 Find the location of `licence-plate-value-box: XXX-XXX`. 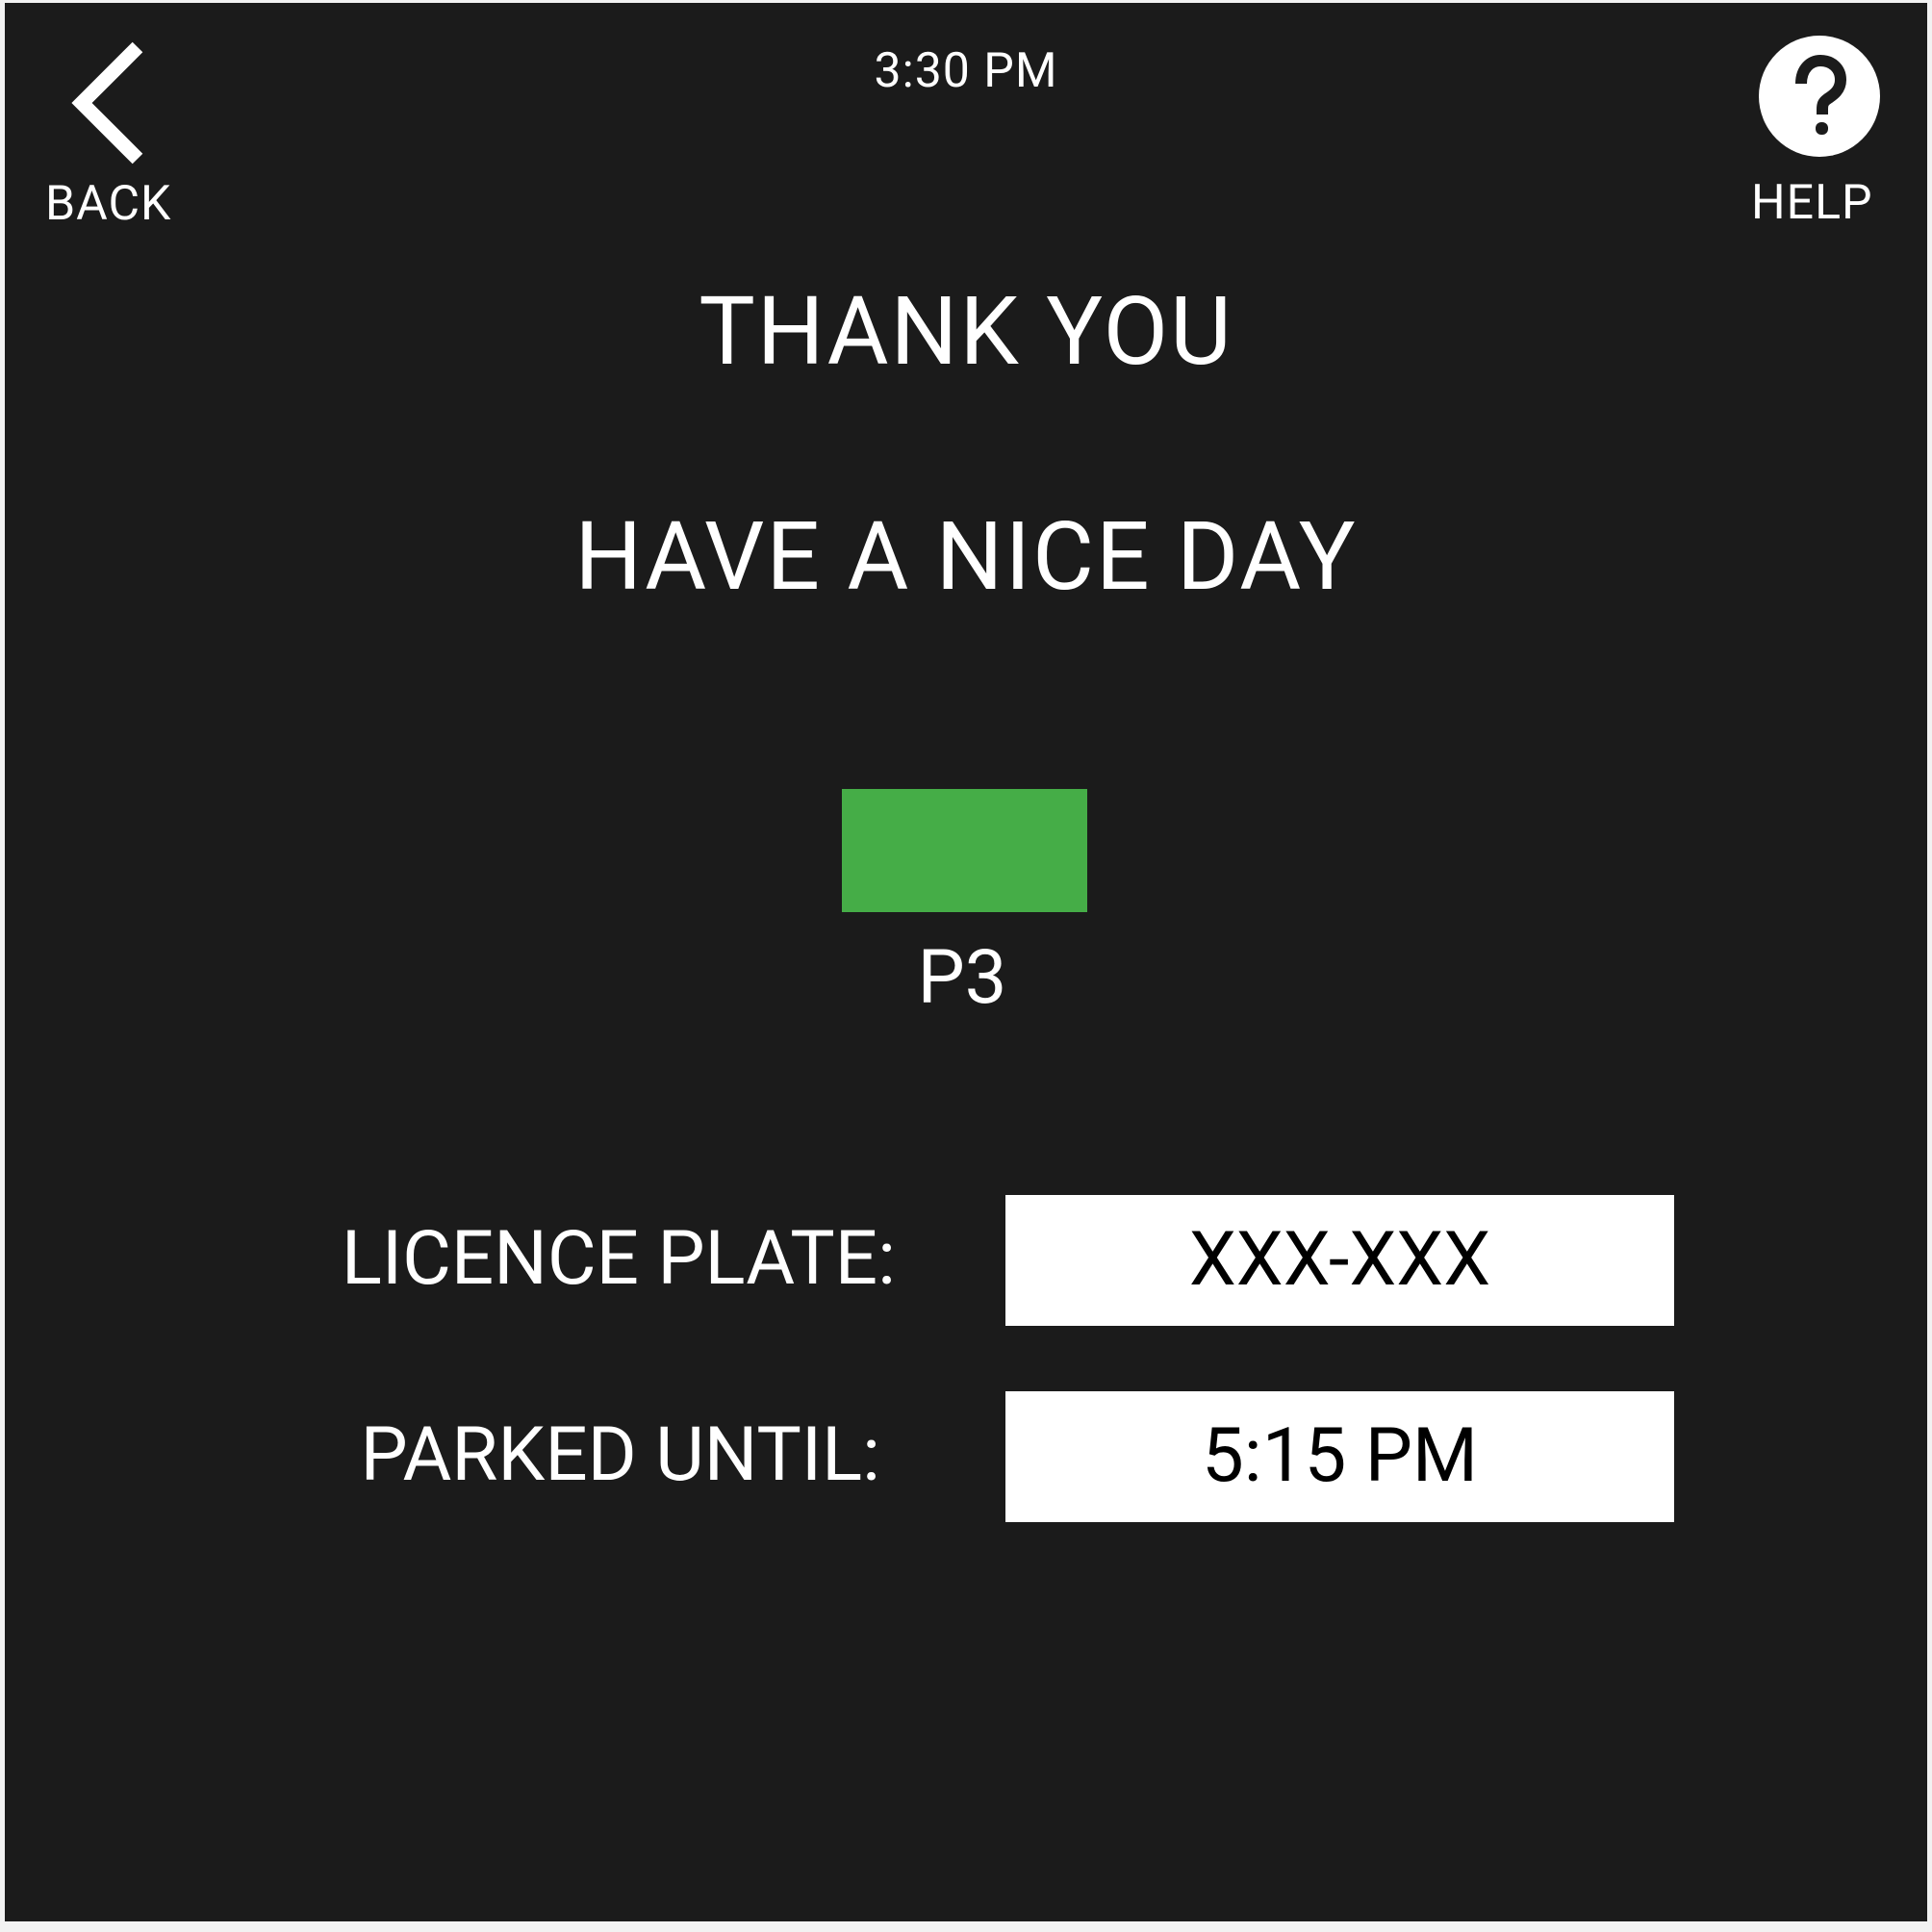

licence-plate-value-box: XXX-XXX is located at coordinates (1339, 1260).